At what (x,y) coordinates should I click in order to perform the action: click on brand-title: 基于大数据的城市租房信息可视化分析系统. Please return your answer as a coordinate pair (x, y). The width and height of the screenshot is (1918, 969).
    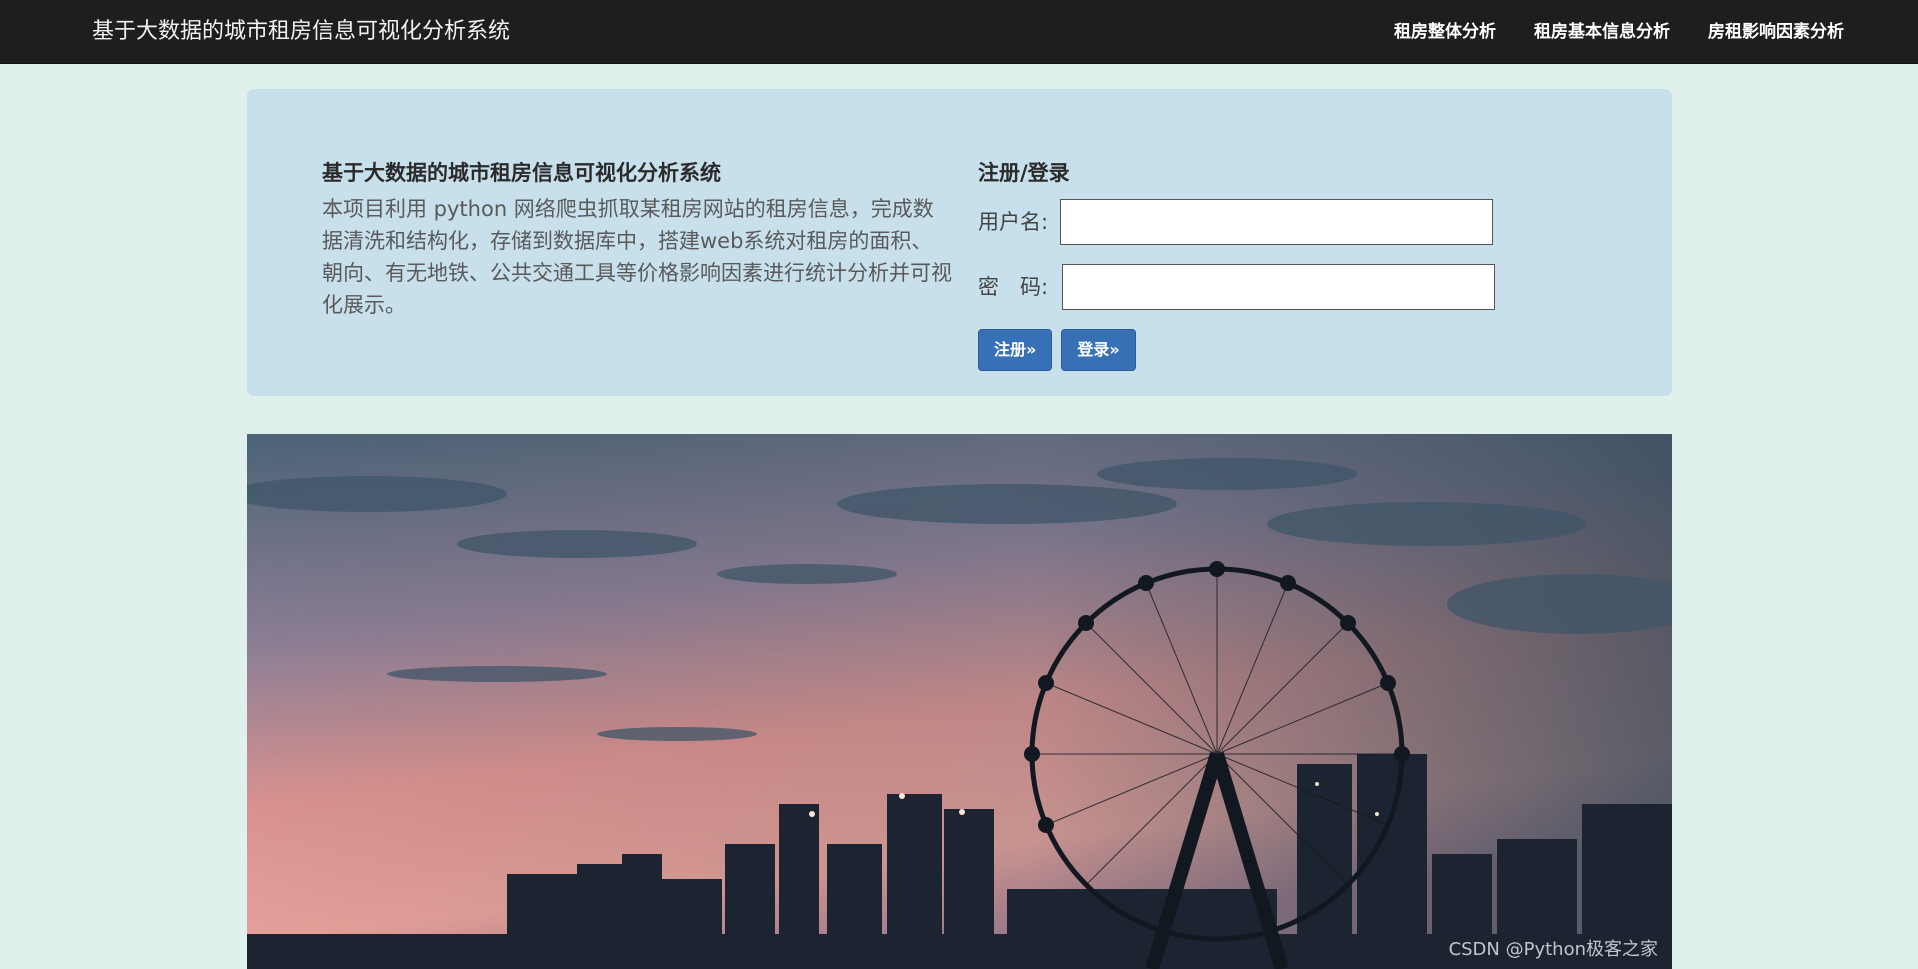
    Looking at the image, I should click on (301, 32).